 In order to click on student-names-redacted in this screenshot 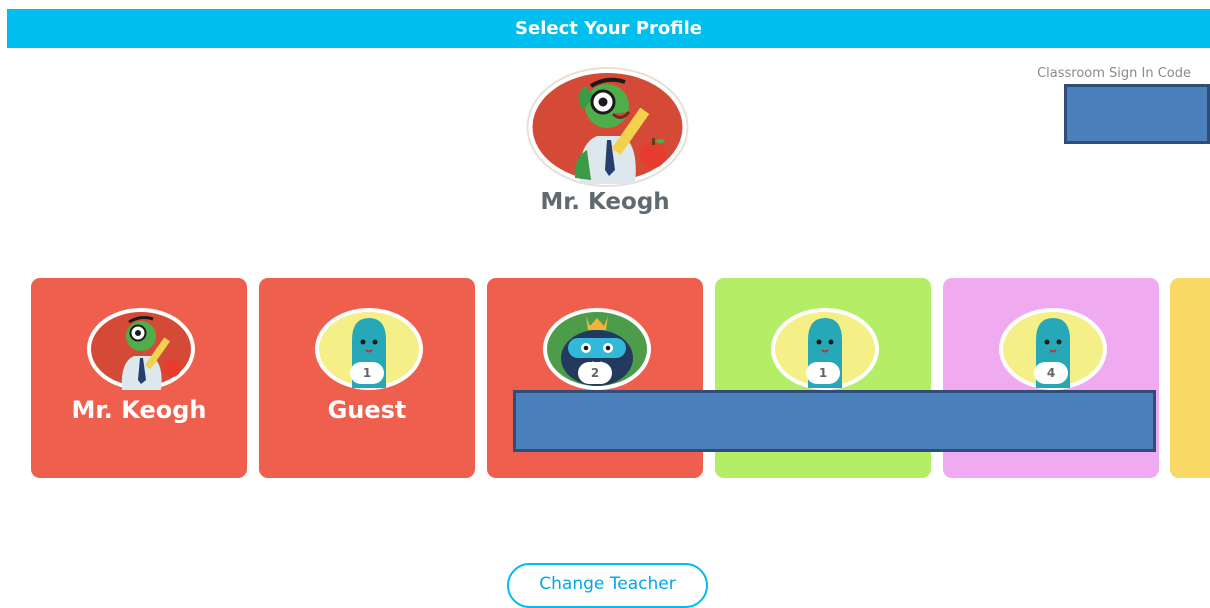, I will do `click(834, 421)`.